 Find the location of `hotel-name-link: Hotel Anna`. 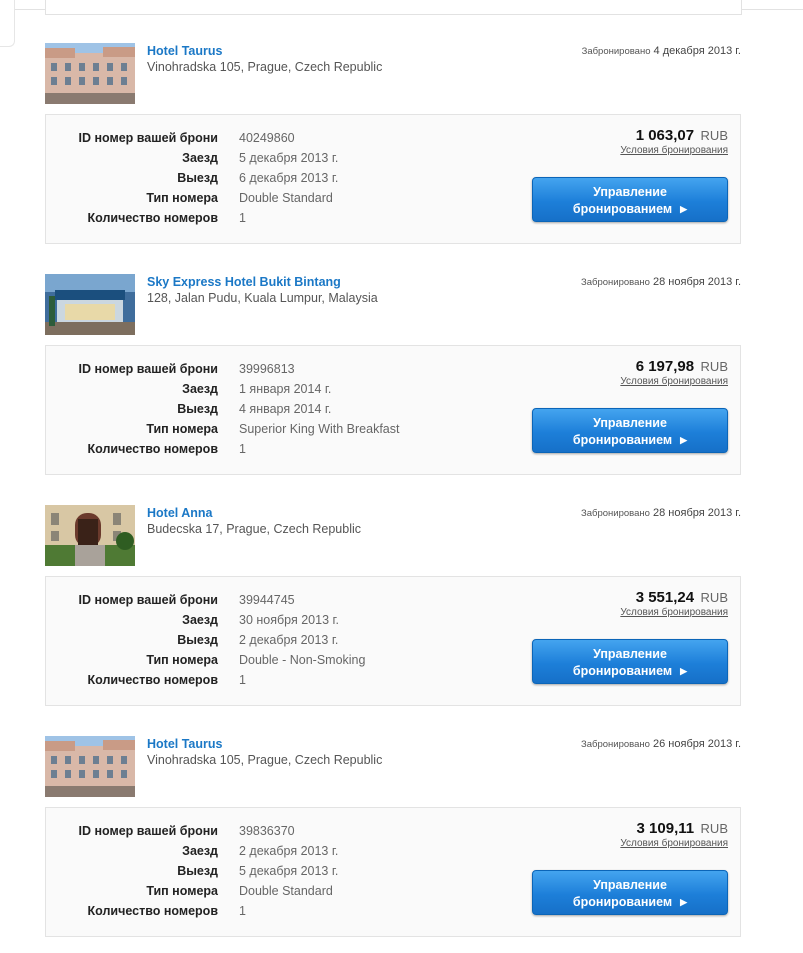

hotel-name-link: Hotel Anna is located at coordinates (180, 513).